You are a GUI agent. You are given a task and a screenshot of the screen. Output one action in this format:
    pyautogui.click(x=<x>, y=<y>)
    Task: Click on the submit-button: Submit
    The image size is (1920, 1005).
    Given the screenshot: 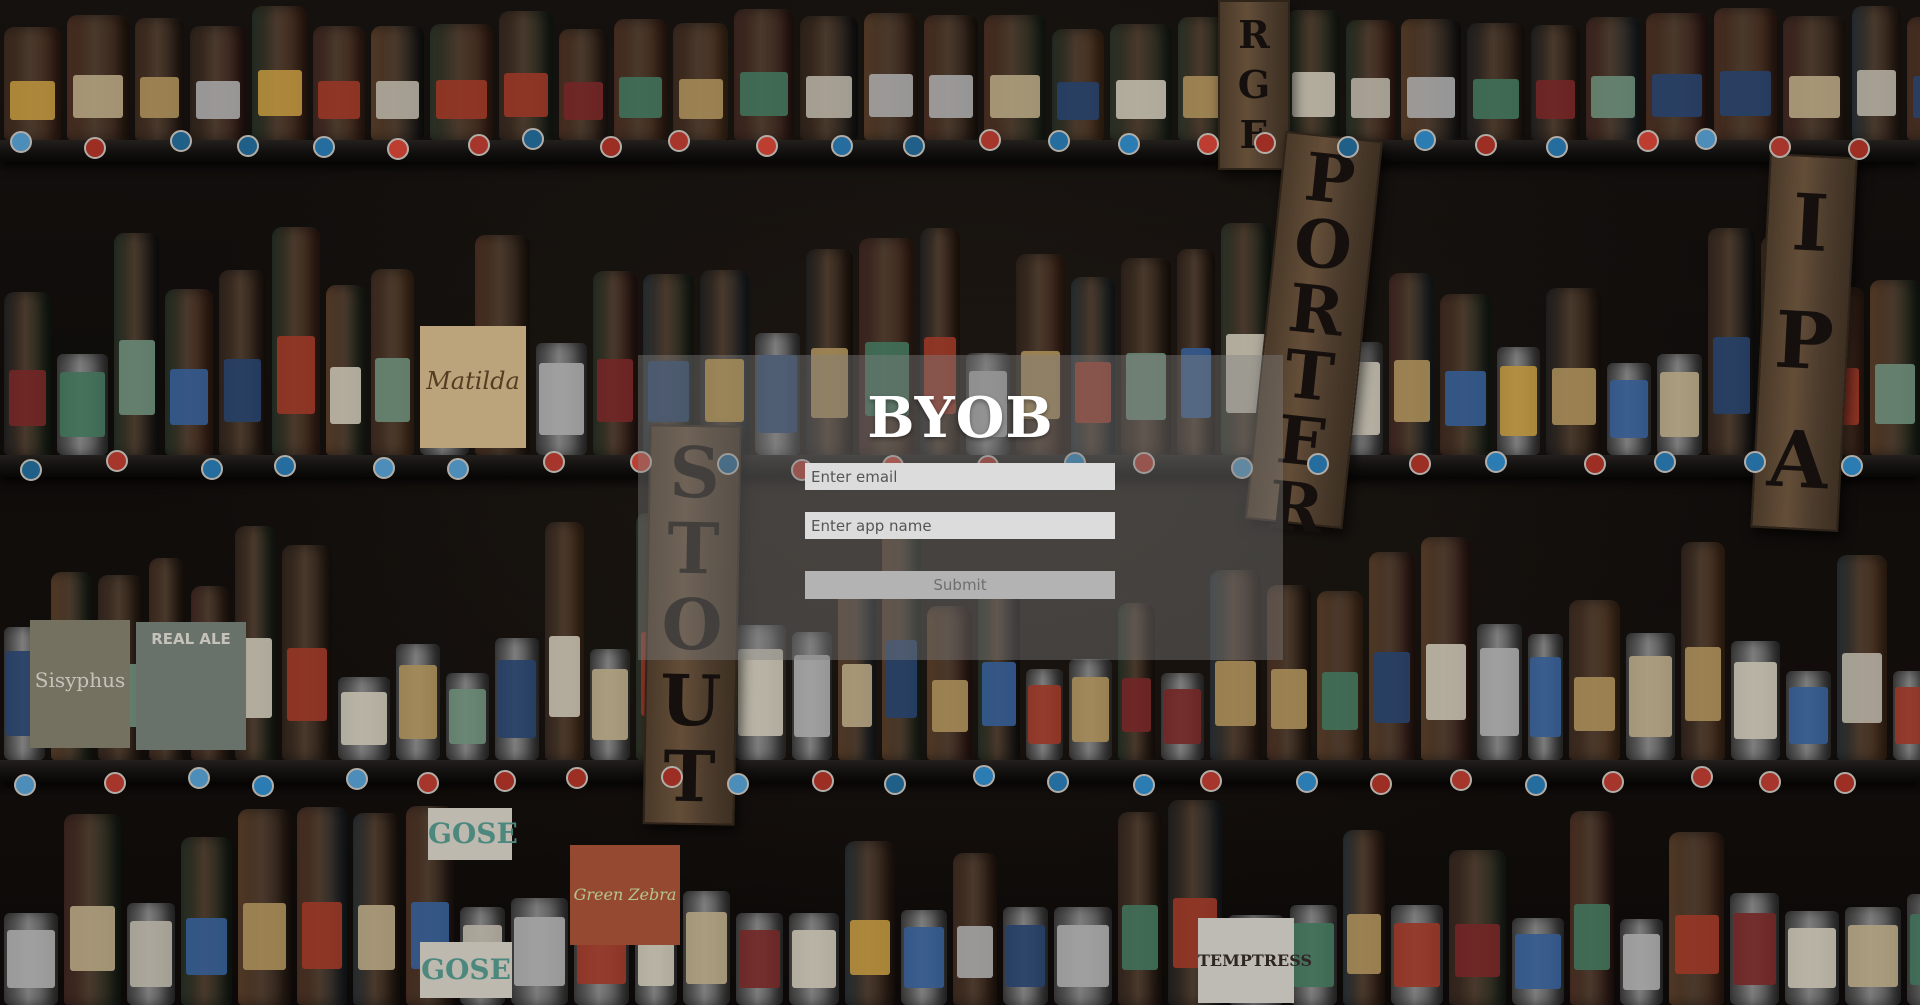 What is the action you would take?
    pyautogui.click(x=960, y=585)
    